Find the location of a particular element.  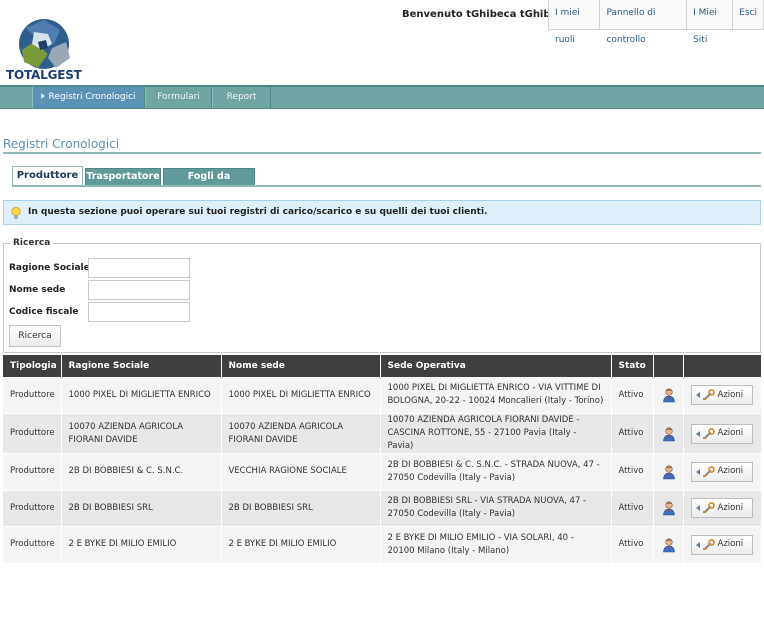

ragione-sociale-label: Ragione Sociale is located at coordinates (49, 268).